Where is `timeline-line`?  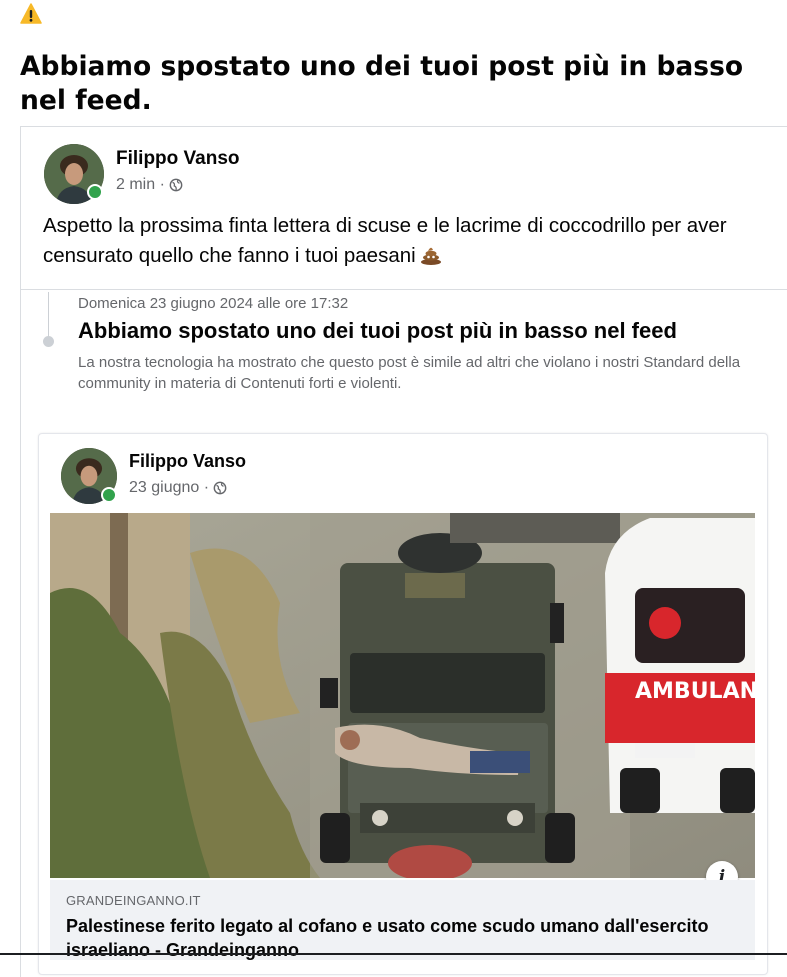 timeline-line is located at coordinates (48, 315).